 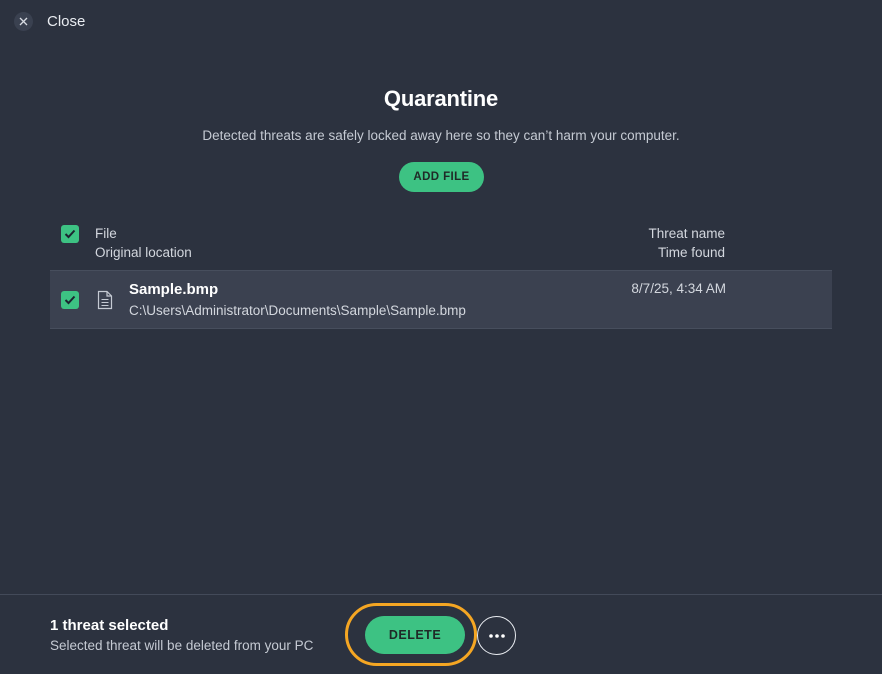 I want to click on column-header-file: File Original location, so click(x=143, y=243).